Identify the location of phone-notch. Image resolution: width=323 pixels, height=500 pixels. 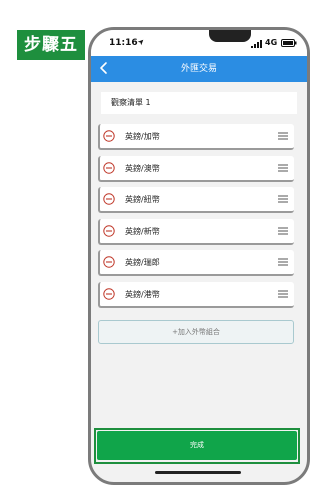
(230, 36).